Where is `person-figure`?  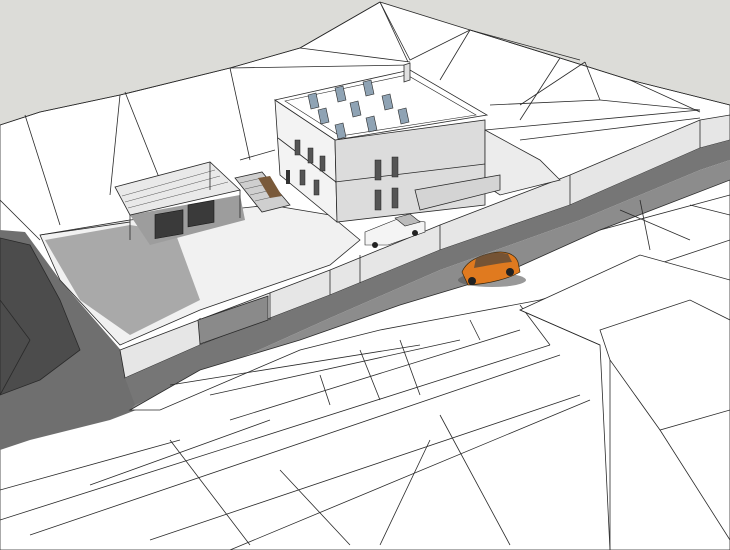 person-figure is located at coordinates (288, 177).